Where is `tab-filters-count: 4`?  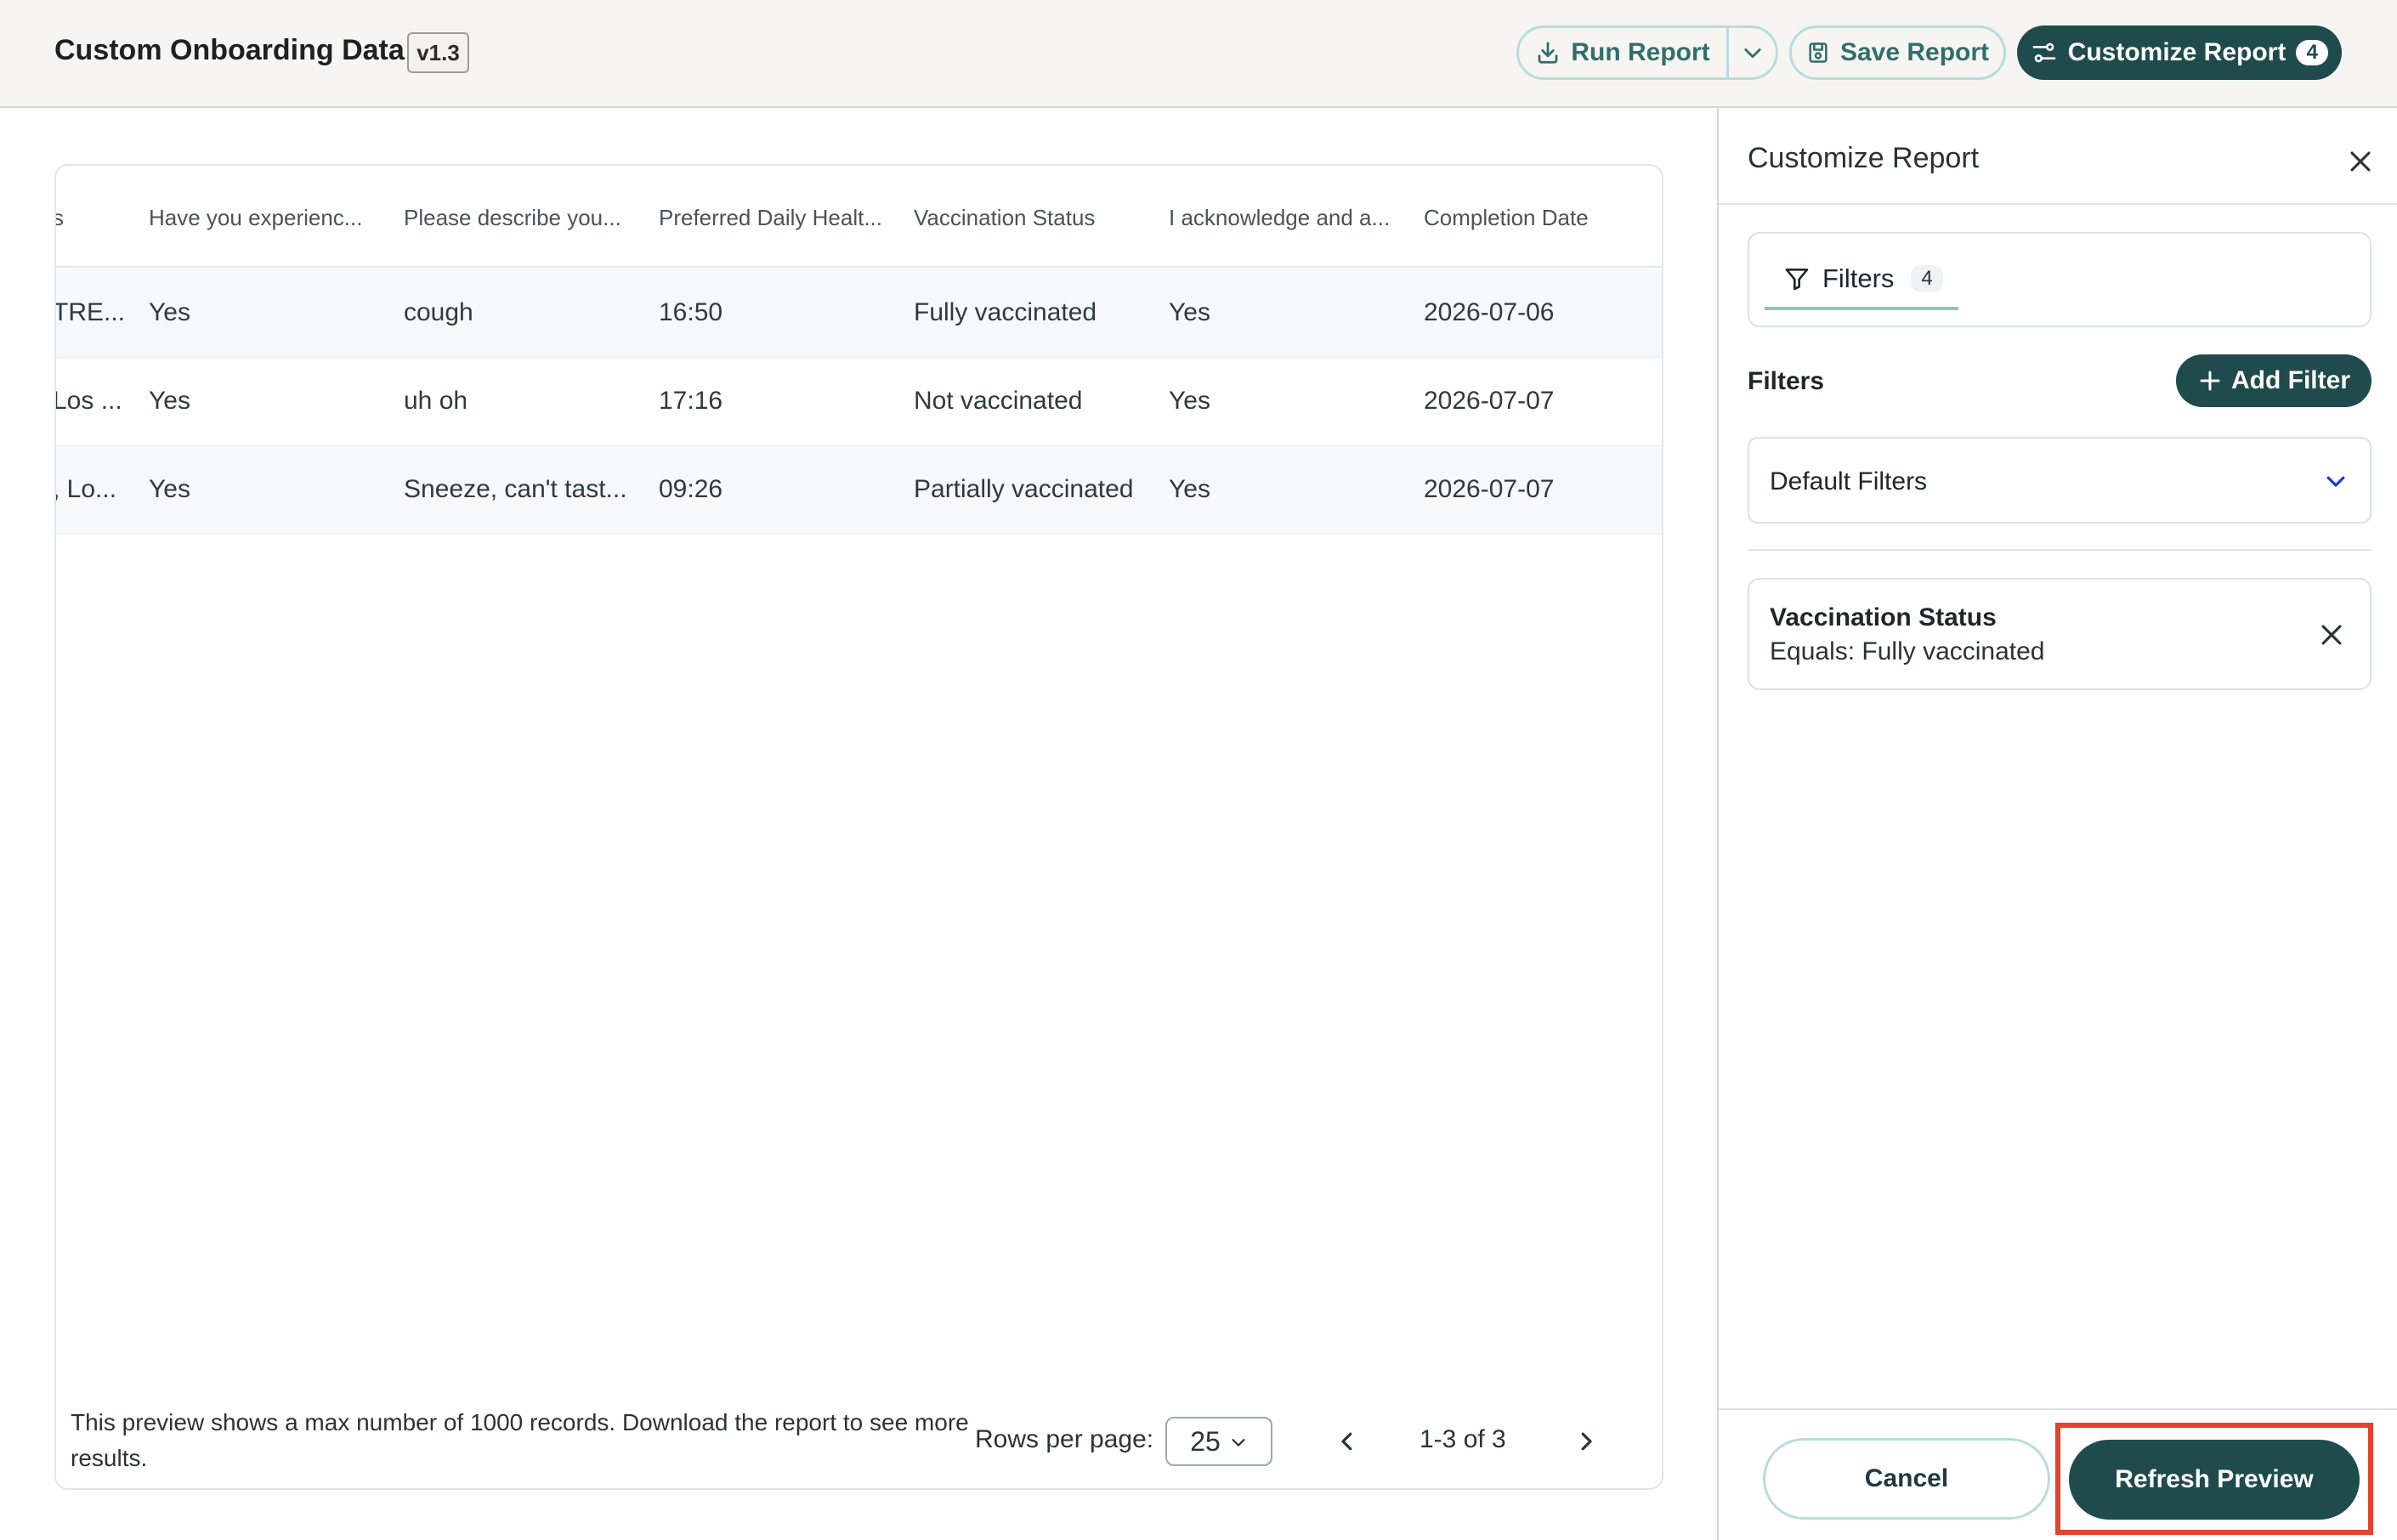 tab-filters-count: 4 is located at coordinates (1927, 278).